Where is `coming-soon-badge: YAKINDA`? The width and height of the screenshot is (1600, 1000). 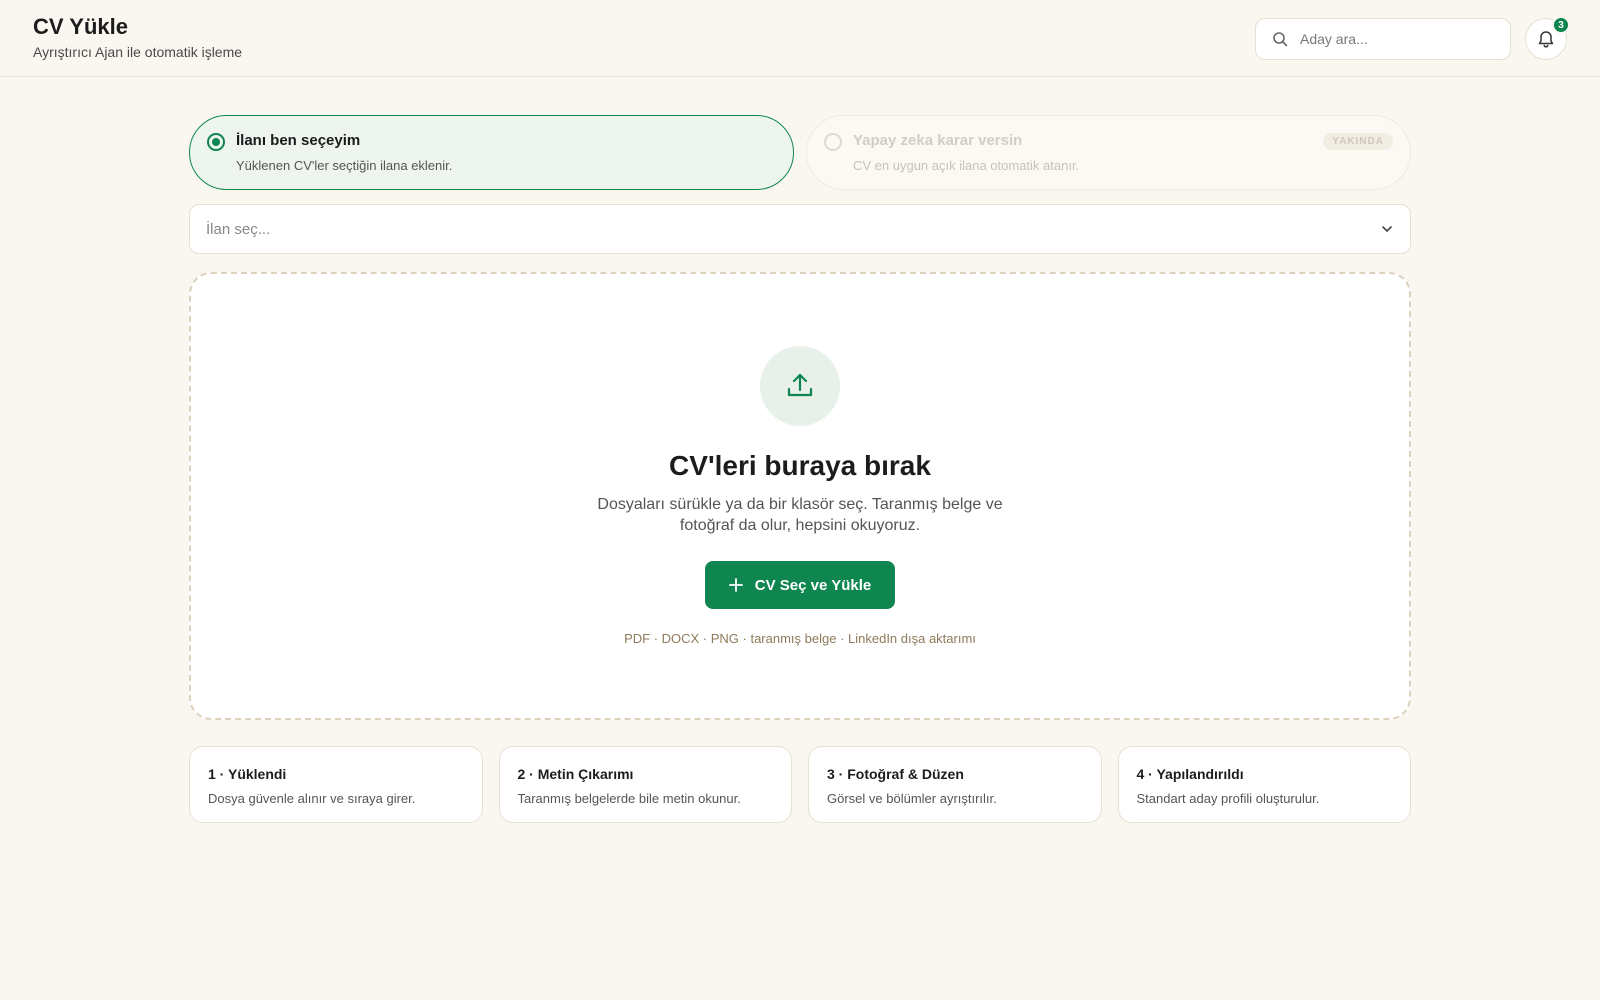 coming-soon-badge: YAKINDA is located at coordinates (1358, 141).